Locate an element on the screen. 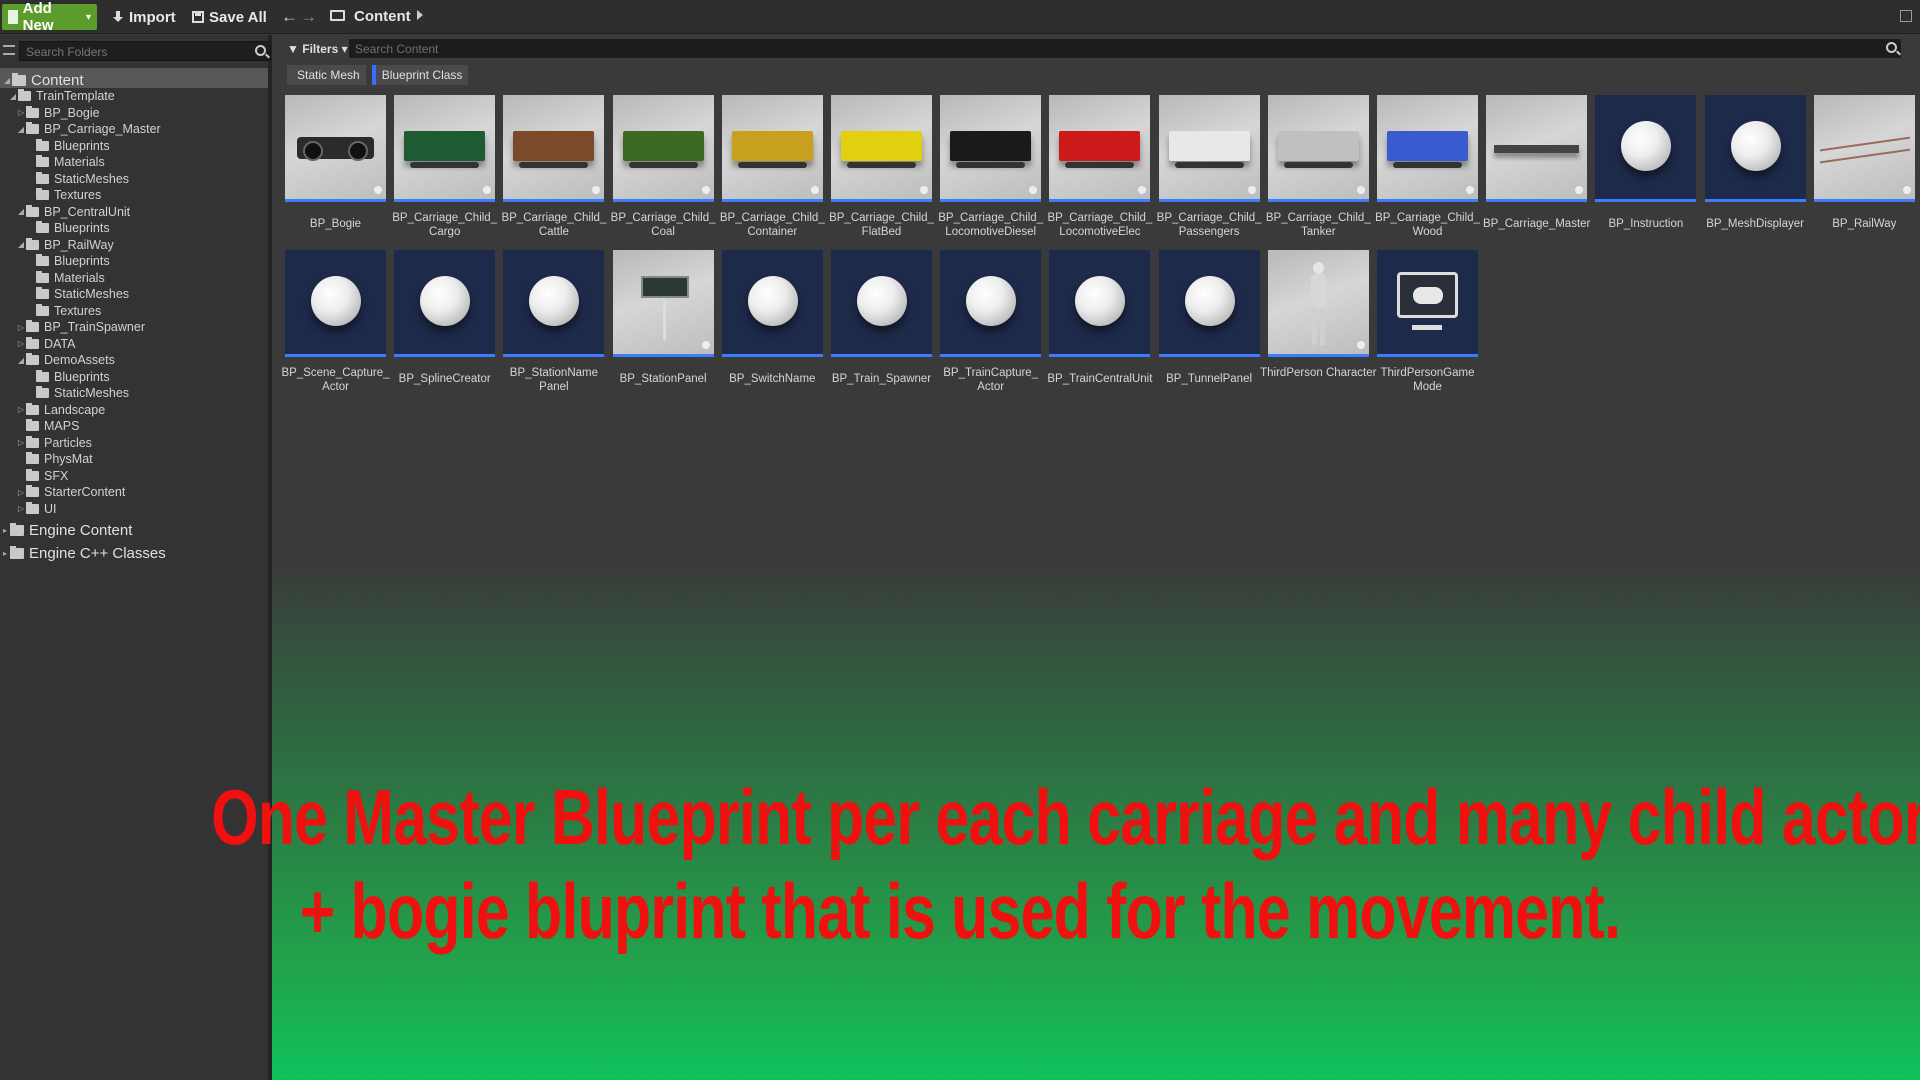  asset-name: BP_MeshDisplayer is located at coordinates (1755, 224).